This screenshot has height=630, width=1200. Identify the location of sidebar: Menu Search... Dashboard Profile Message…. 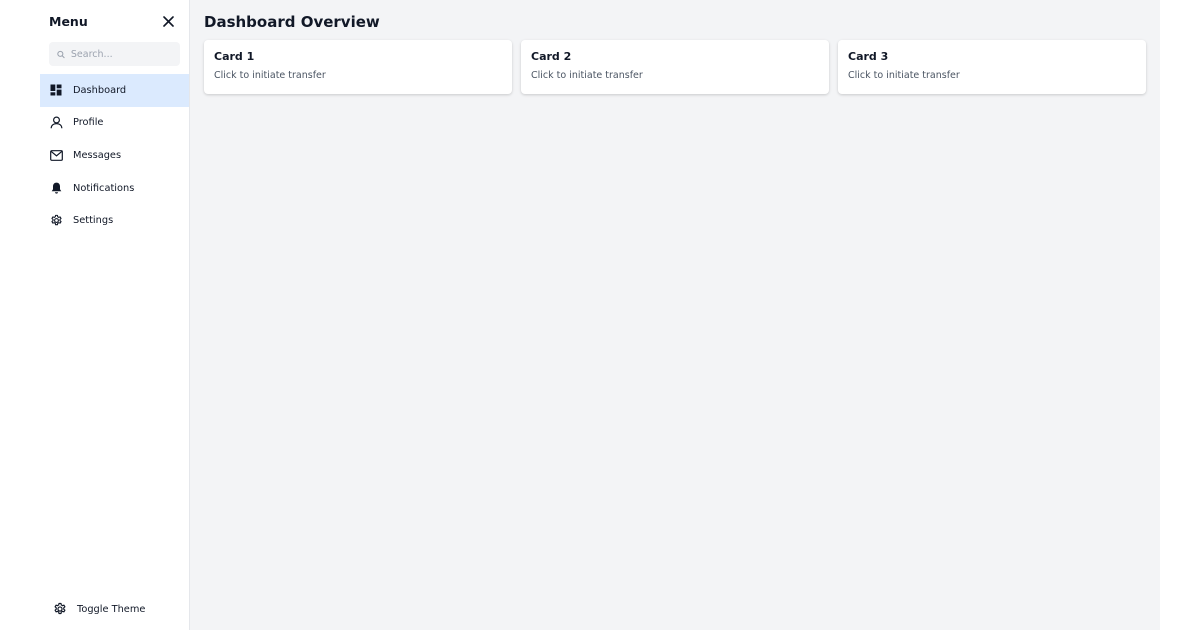
(115, 315).